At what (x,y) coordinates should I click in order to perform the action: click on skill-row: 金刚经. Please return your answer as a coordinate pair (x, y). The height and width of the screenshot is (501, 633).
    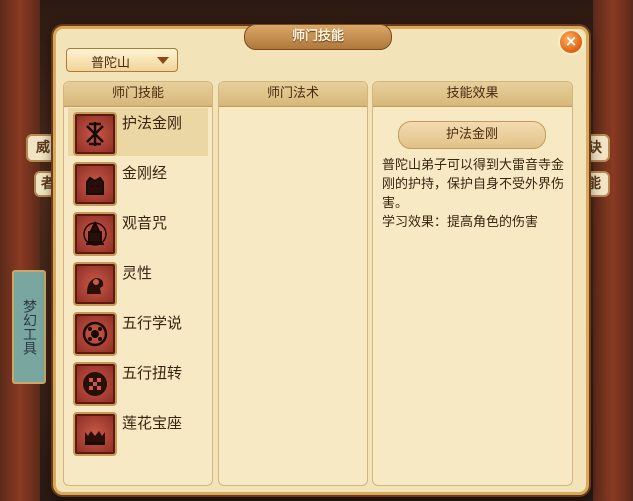
    Looking at the image, I should click on (138, 182).